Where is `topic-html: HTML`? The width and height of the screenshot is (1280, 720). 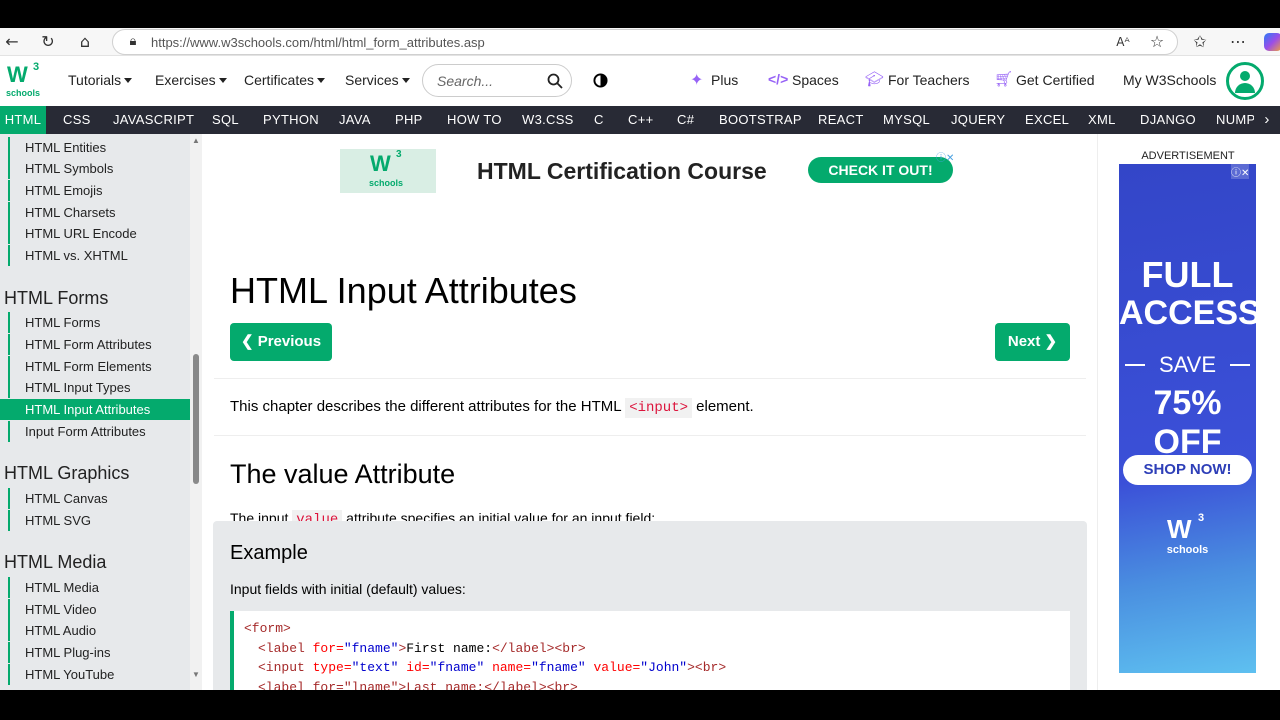
topic-html: HTML is located at coordinates (23, 120).